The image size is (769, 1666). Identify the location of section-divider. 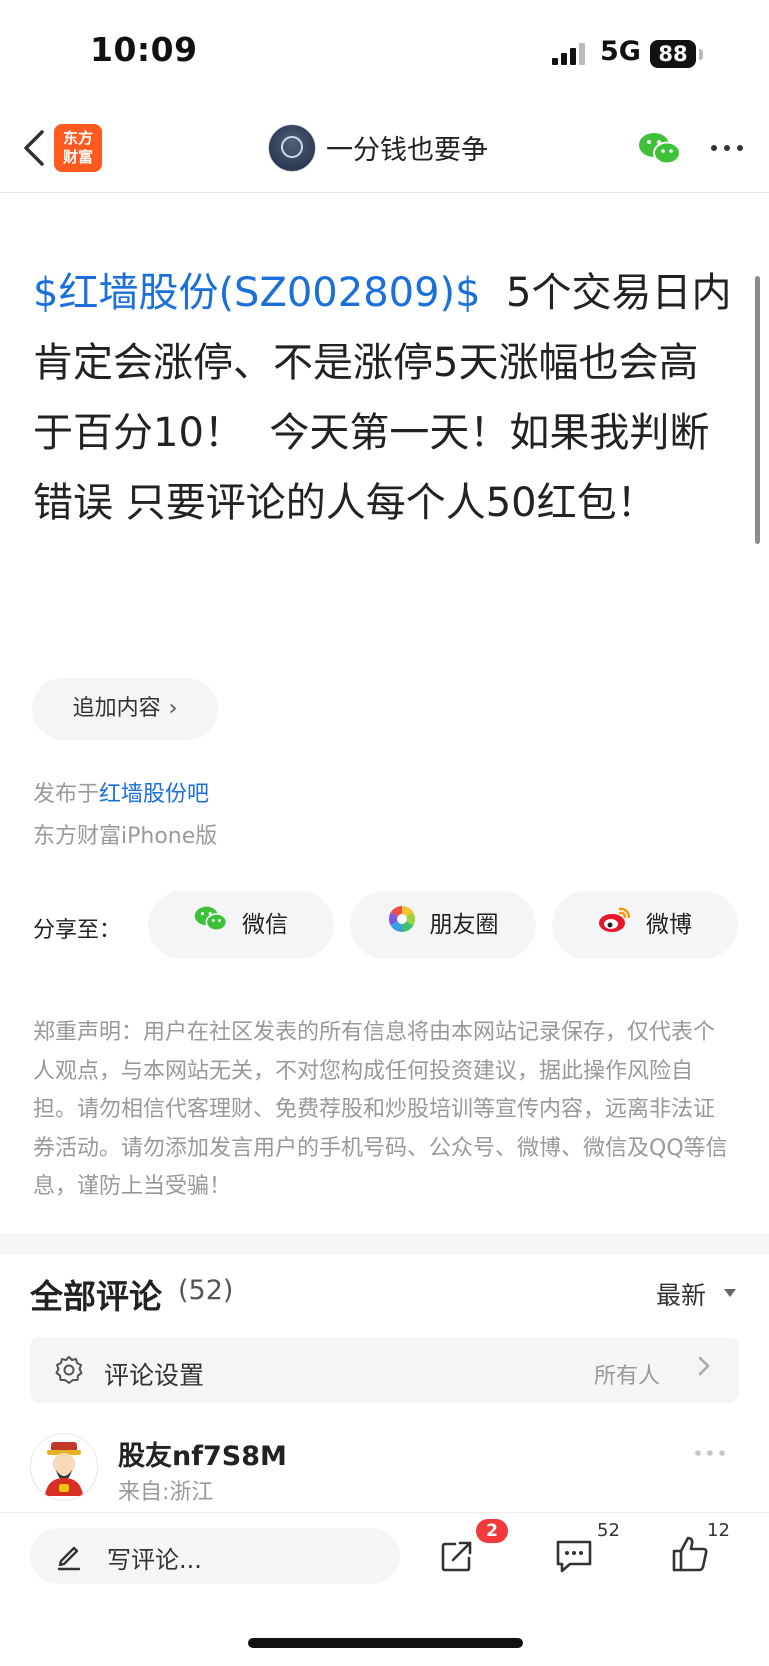
(384, 1244).